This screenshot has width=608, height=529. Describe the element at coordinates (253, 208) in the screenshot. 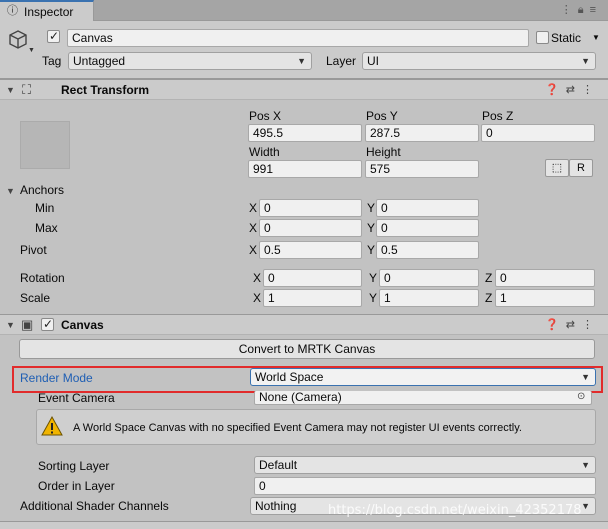

I see `min-x-label: X` at that location.